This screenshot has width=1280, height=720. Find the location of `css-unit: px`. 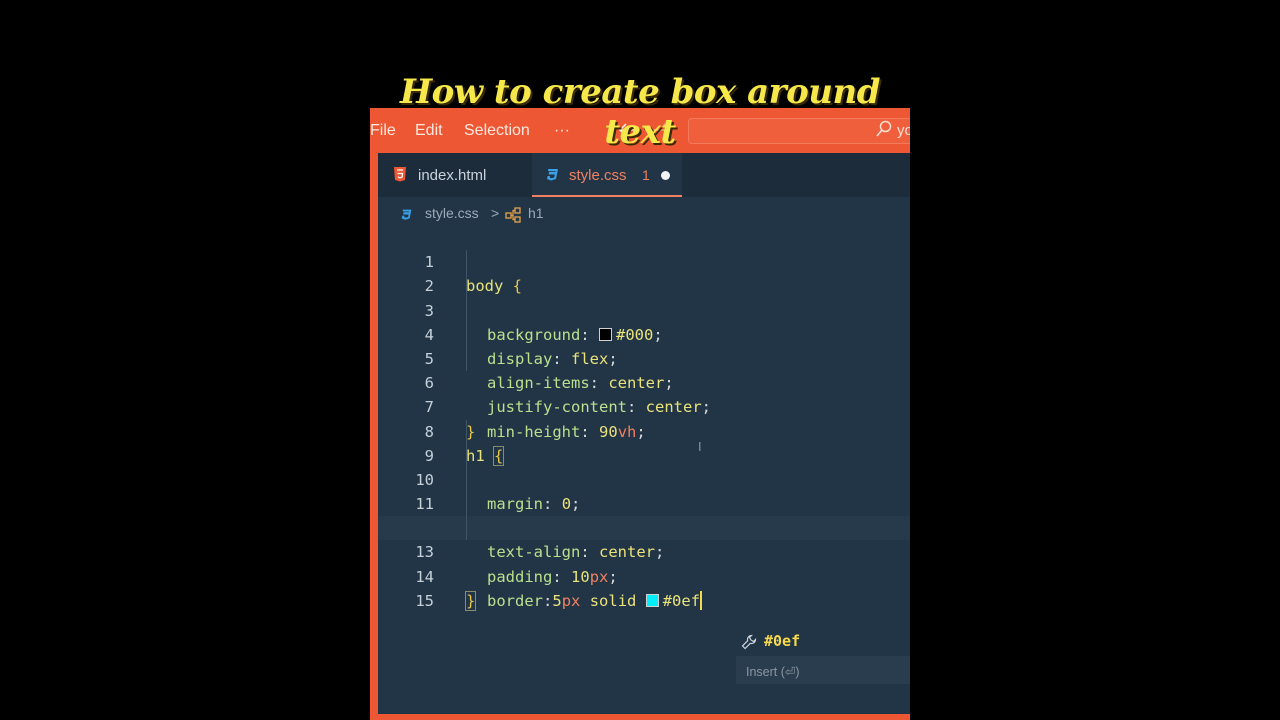

css-unit: px is located at coordinates (571, 600).